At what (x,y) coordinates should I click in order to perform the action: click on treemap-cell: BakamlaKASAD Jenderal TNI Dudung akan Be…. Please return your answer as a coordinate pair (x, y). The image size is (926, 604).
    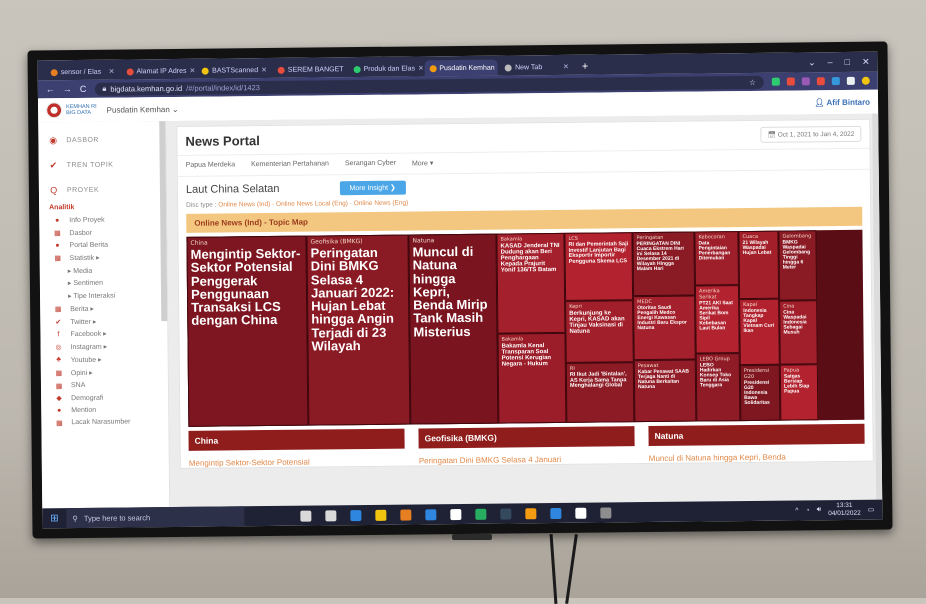
    Looking at the image, I should click on (530, 283).